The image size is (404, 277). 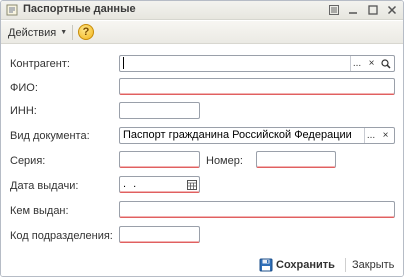 I want to click on minimize-button, so click(x=353, y=10).